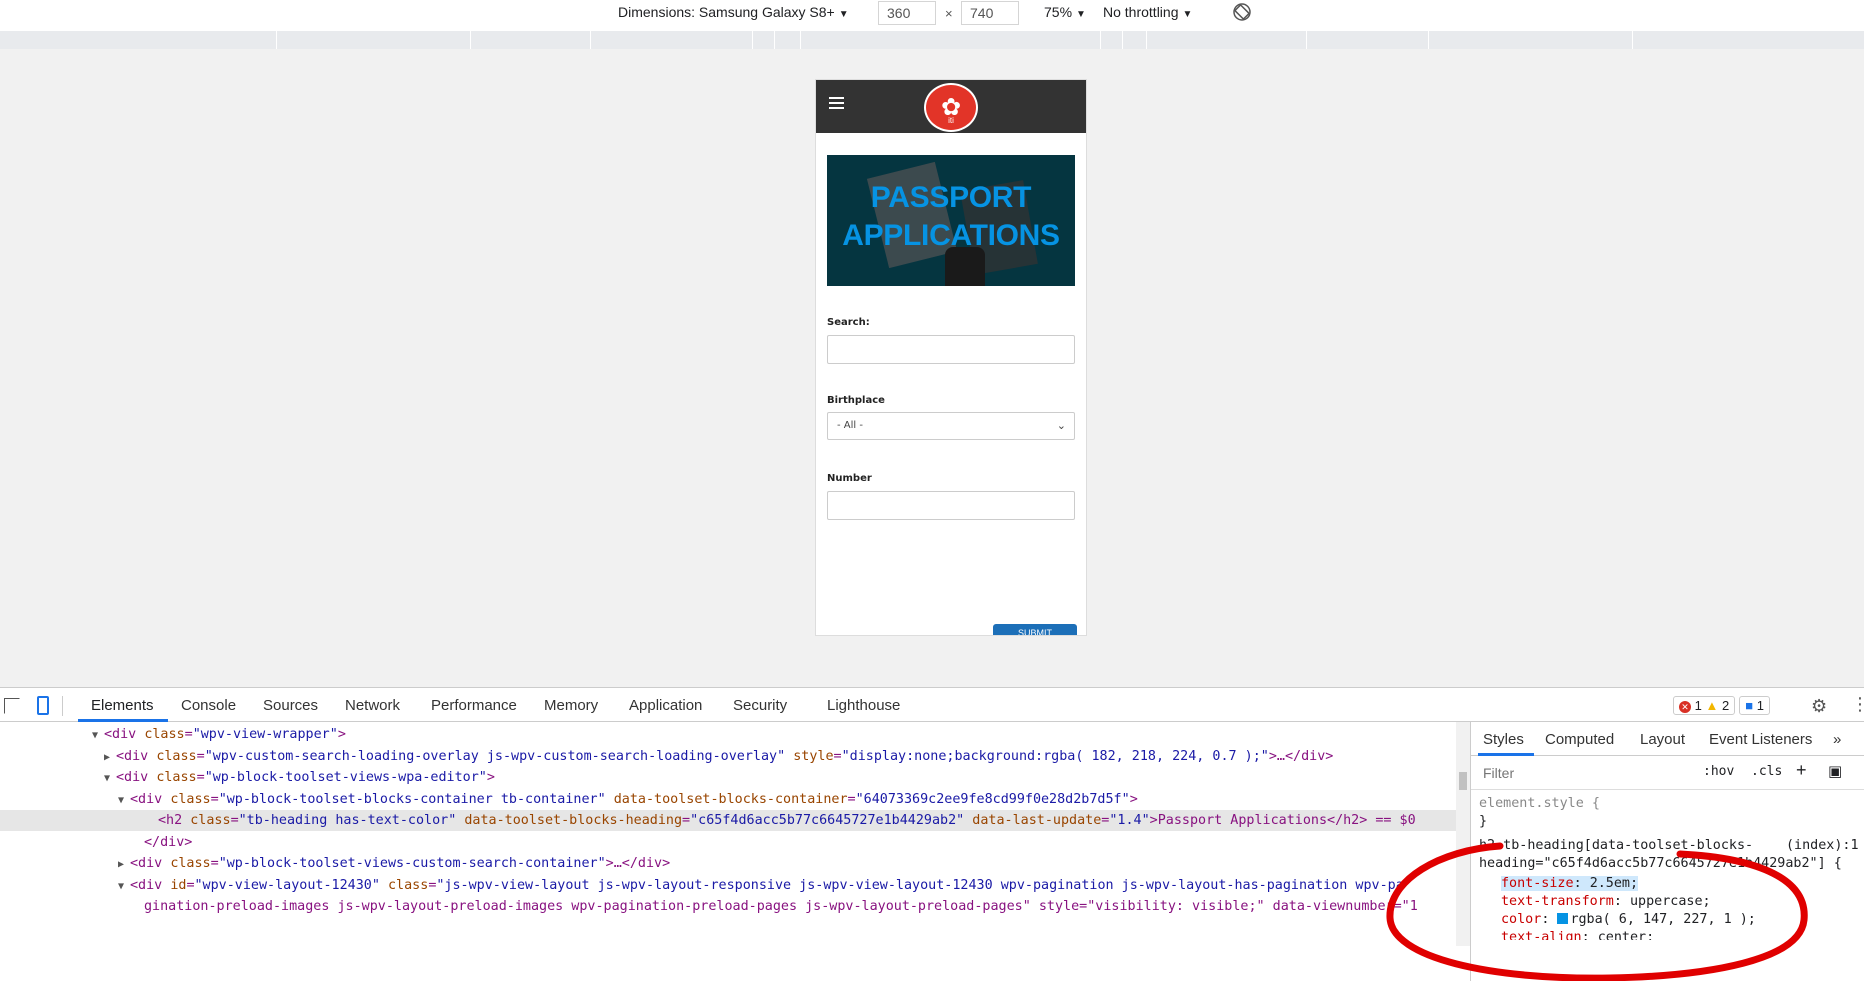 This screenshot has height=981, width=1864. I want to click on tab-memory: Memory, so click(571, 705).